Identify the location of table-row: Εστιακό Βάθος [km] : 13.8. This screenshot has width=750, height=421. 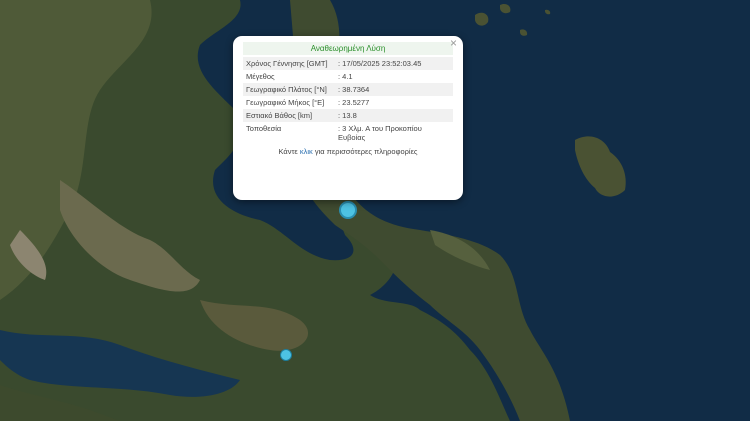
(348, 115).